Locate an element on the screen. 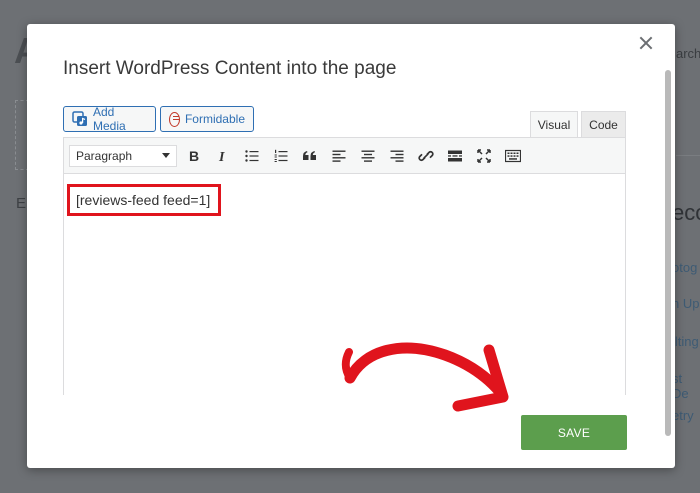 This screenshot has width=700, height=493. tab-visual: Visual is located at coordinates (554, 124).